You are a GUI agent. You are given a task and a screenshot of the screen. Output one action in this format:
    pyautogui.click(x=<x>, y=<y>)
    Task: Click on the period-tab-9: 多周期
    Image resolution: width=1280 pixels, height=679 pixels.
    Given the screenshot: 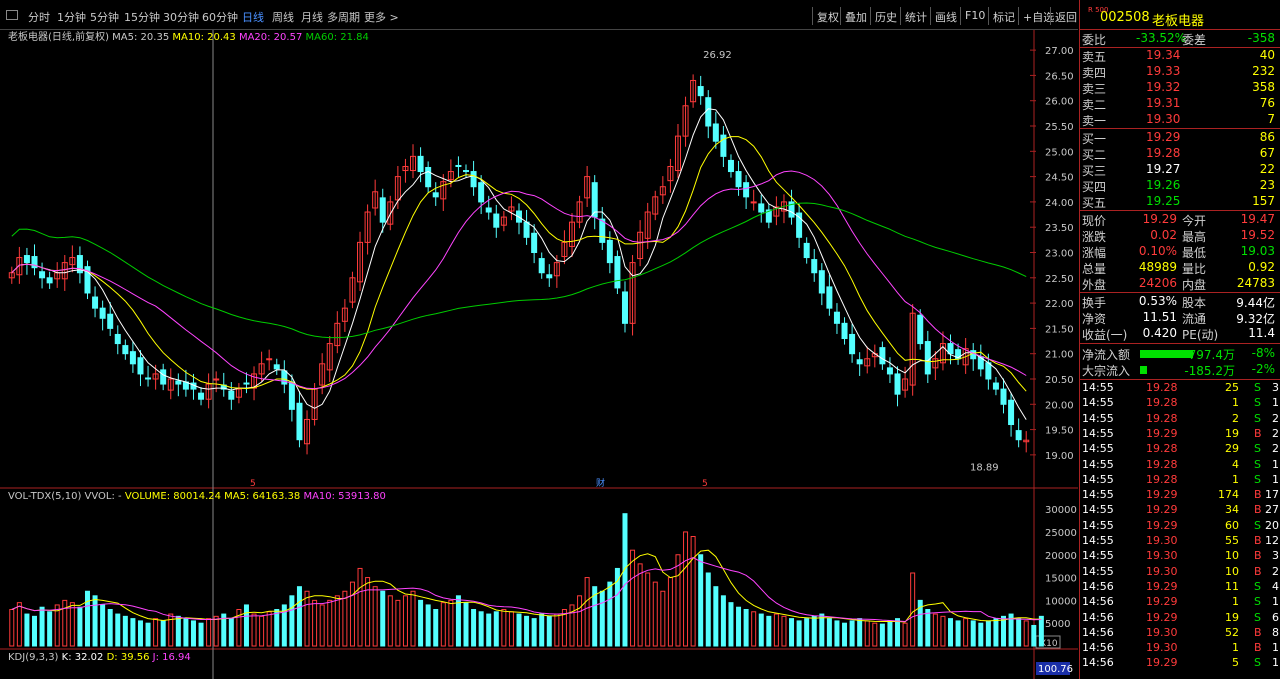 What is the action you would take?
    pyautogui.click(x=343, y=17)
    